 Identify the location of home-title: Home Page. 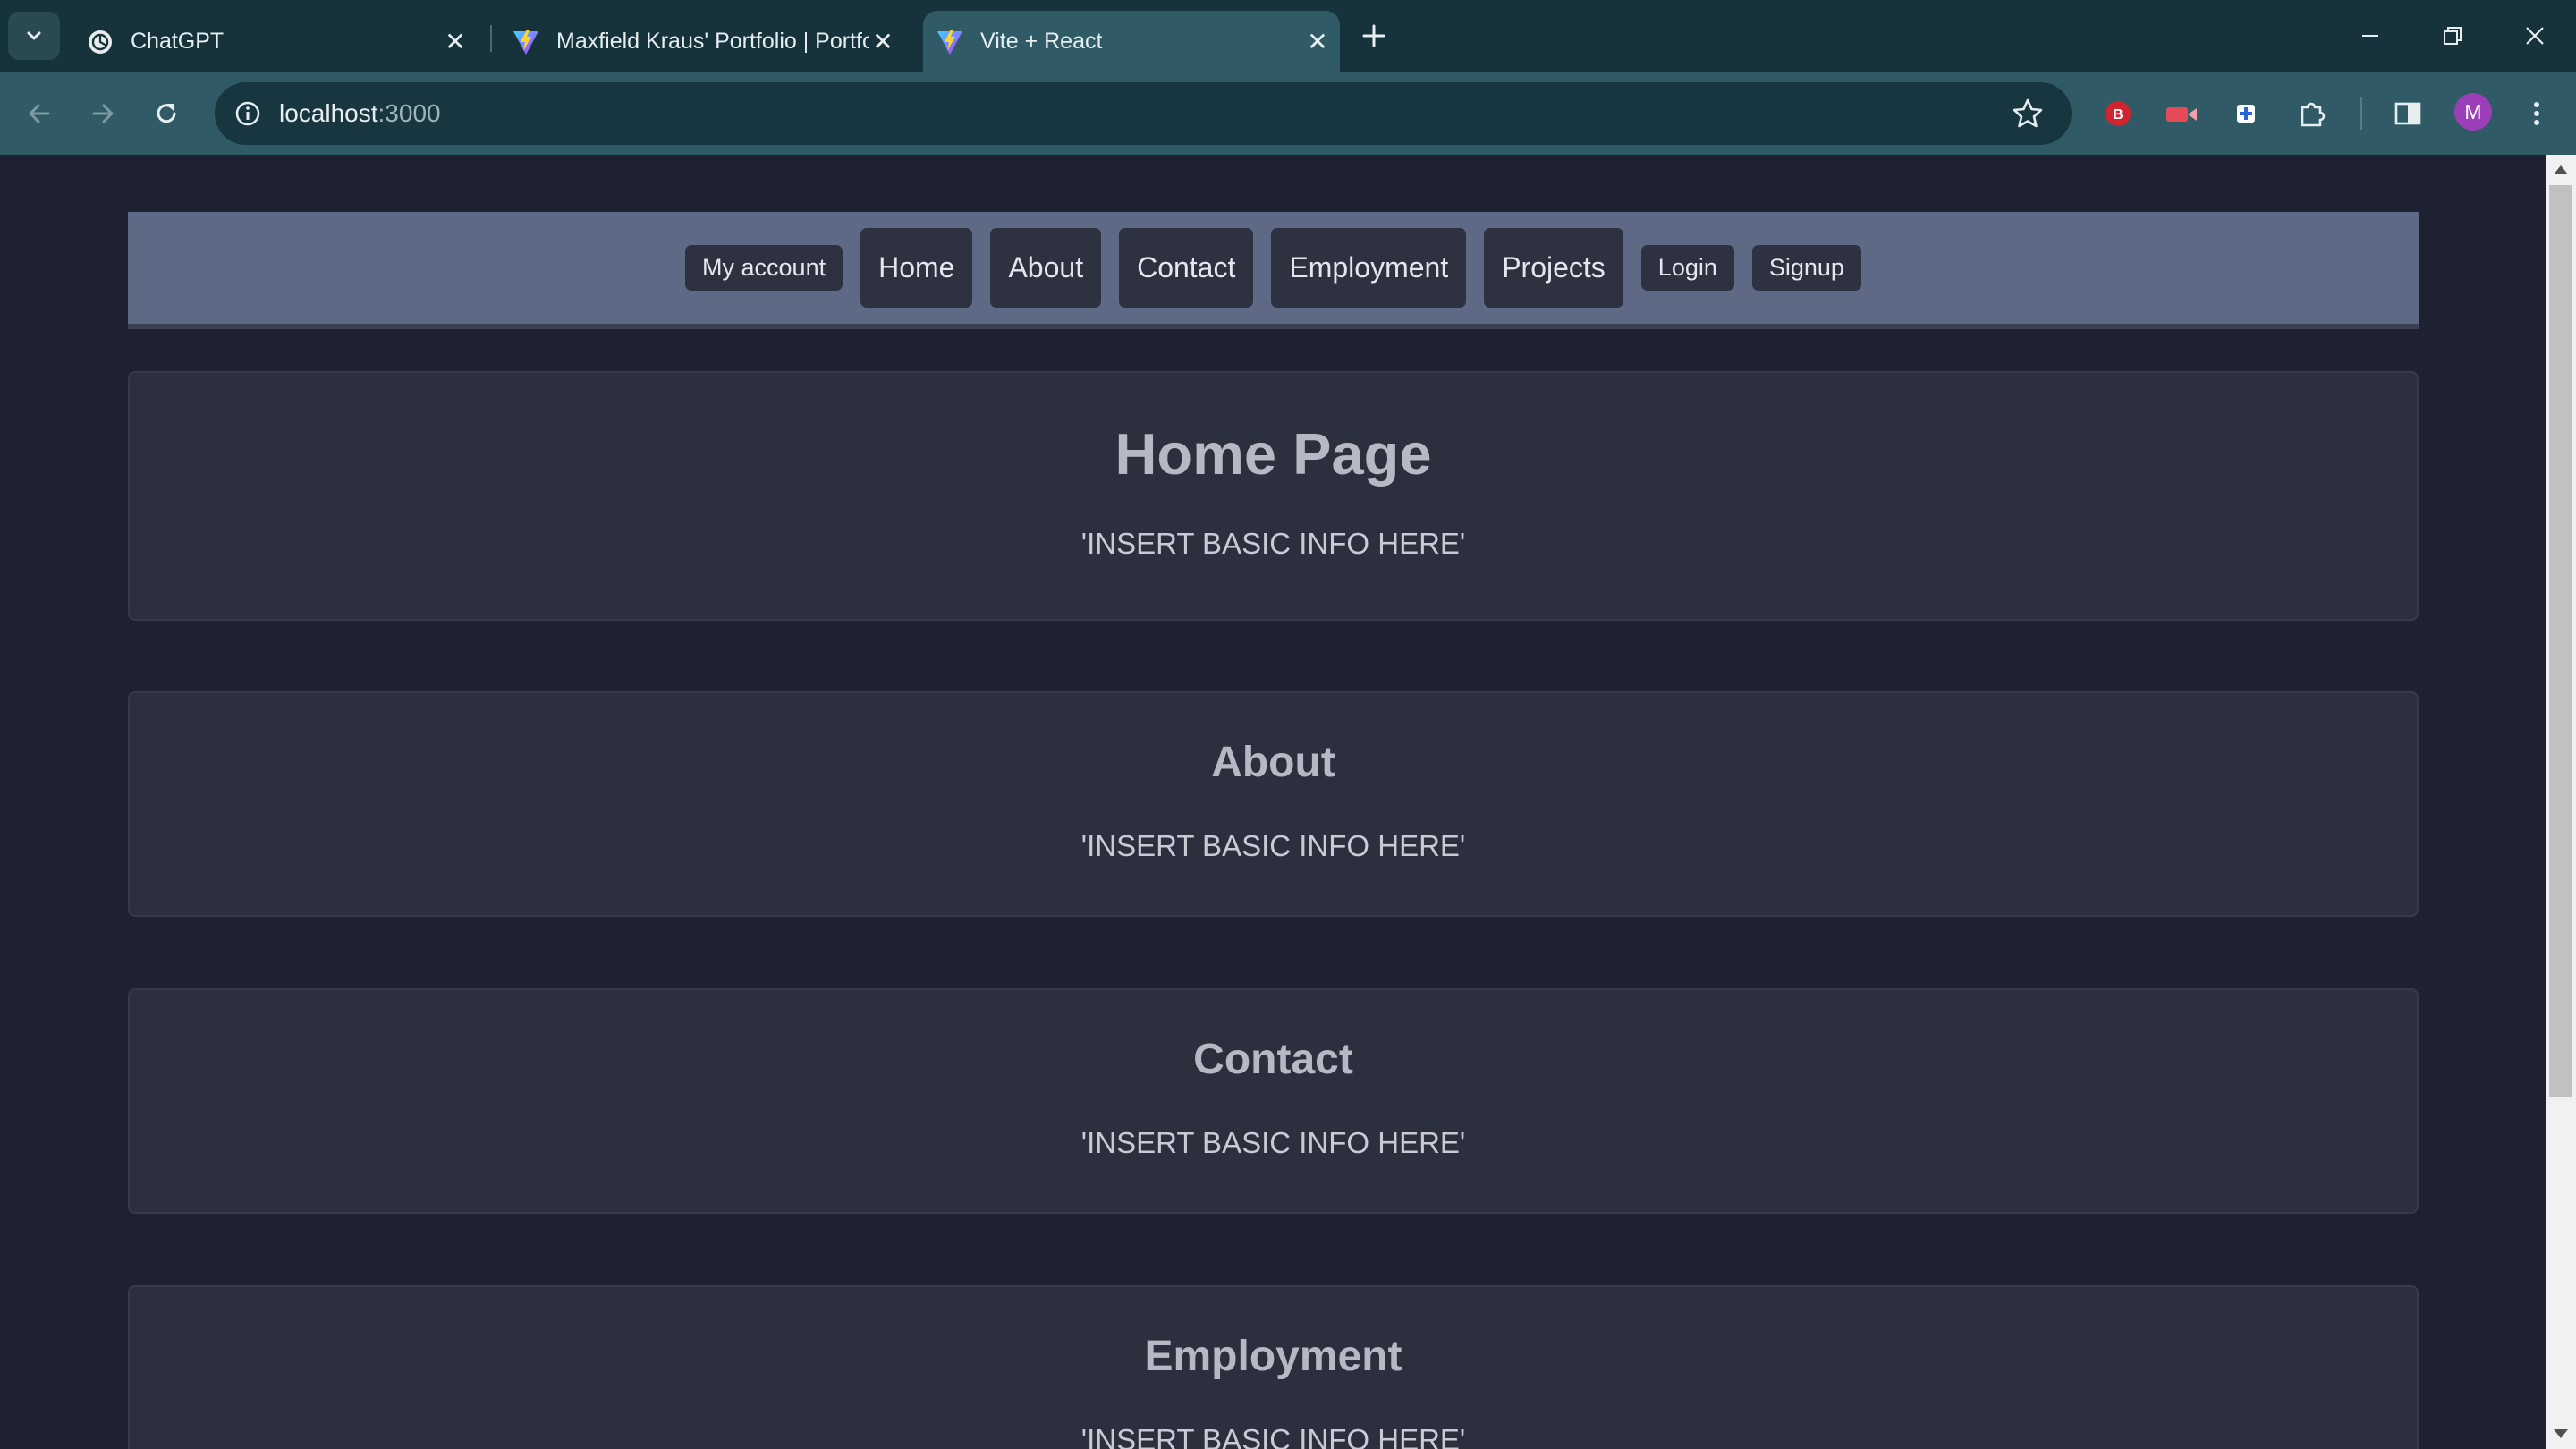
(1273, 454).